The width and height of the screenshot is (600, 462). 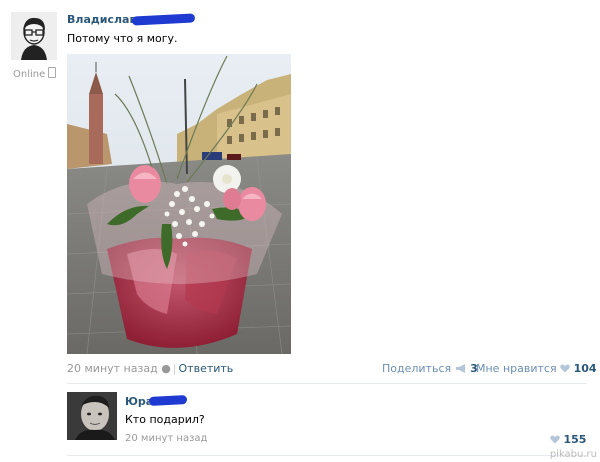 What do you see at coordinates (166, 368) in the screenshot?
I see `apple-icon: ●` at bounding box center [166, 368].